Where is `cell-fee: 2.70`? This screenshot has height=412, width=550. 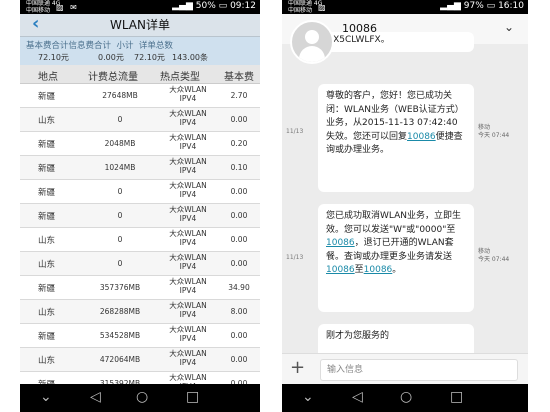
cell-fee: 2.70 is located at coordinates (239, 95).